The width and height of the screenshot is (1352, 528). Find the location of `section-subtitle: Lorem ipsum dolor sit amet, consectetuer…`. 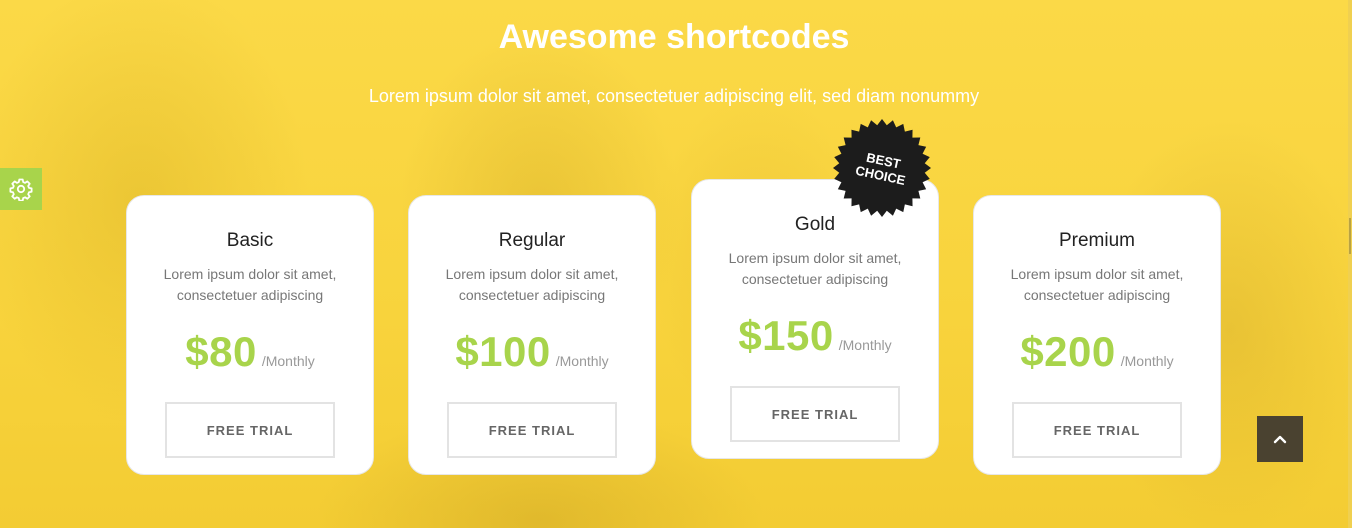

section-subtitle: Lorem ipsum dolor sit amet, consectetuer… is located at coordinates (674, 96).